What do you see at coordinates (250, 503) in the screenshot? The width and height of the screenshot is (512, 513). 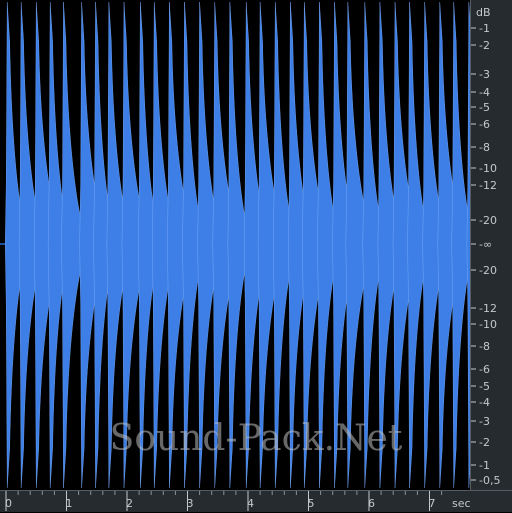 I see `time-tick-label: 4` at bounding box center [250, 503].